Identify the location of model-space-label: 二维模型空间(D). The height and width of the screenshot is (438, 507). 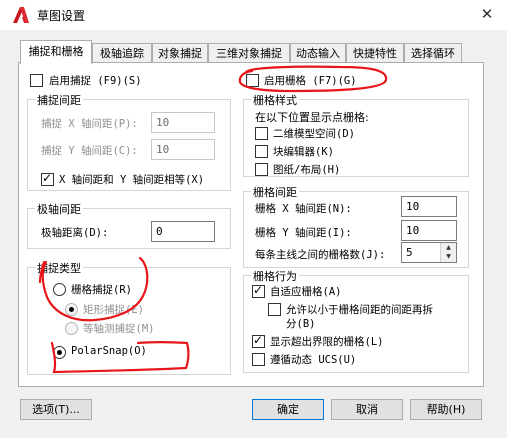
(314, 134).